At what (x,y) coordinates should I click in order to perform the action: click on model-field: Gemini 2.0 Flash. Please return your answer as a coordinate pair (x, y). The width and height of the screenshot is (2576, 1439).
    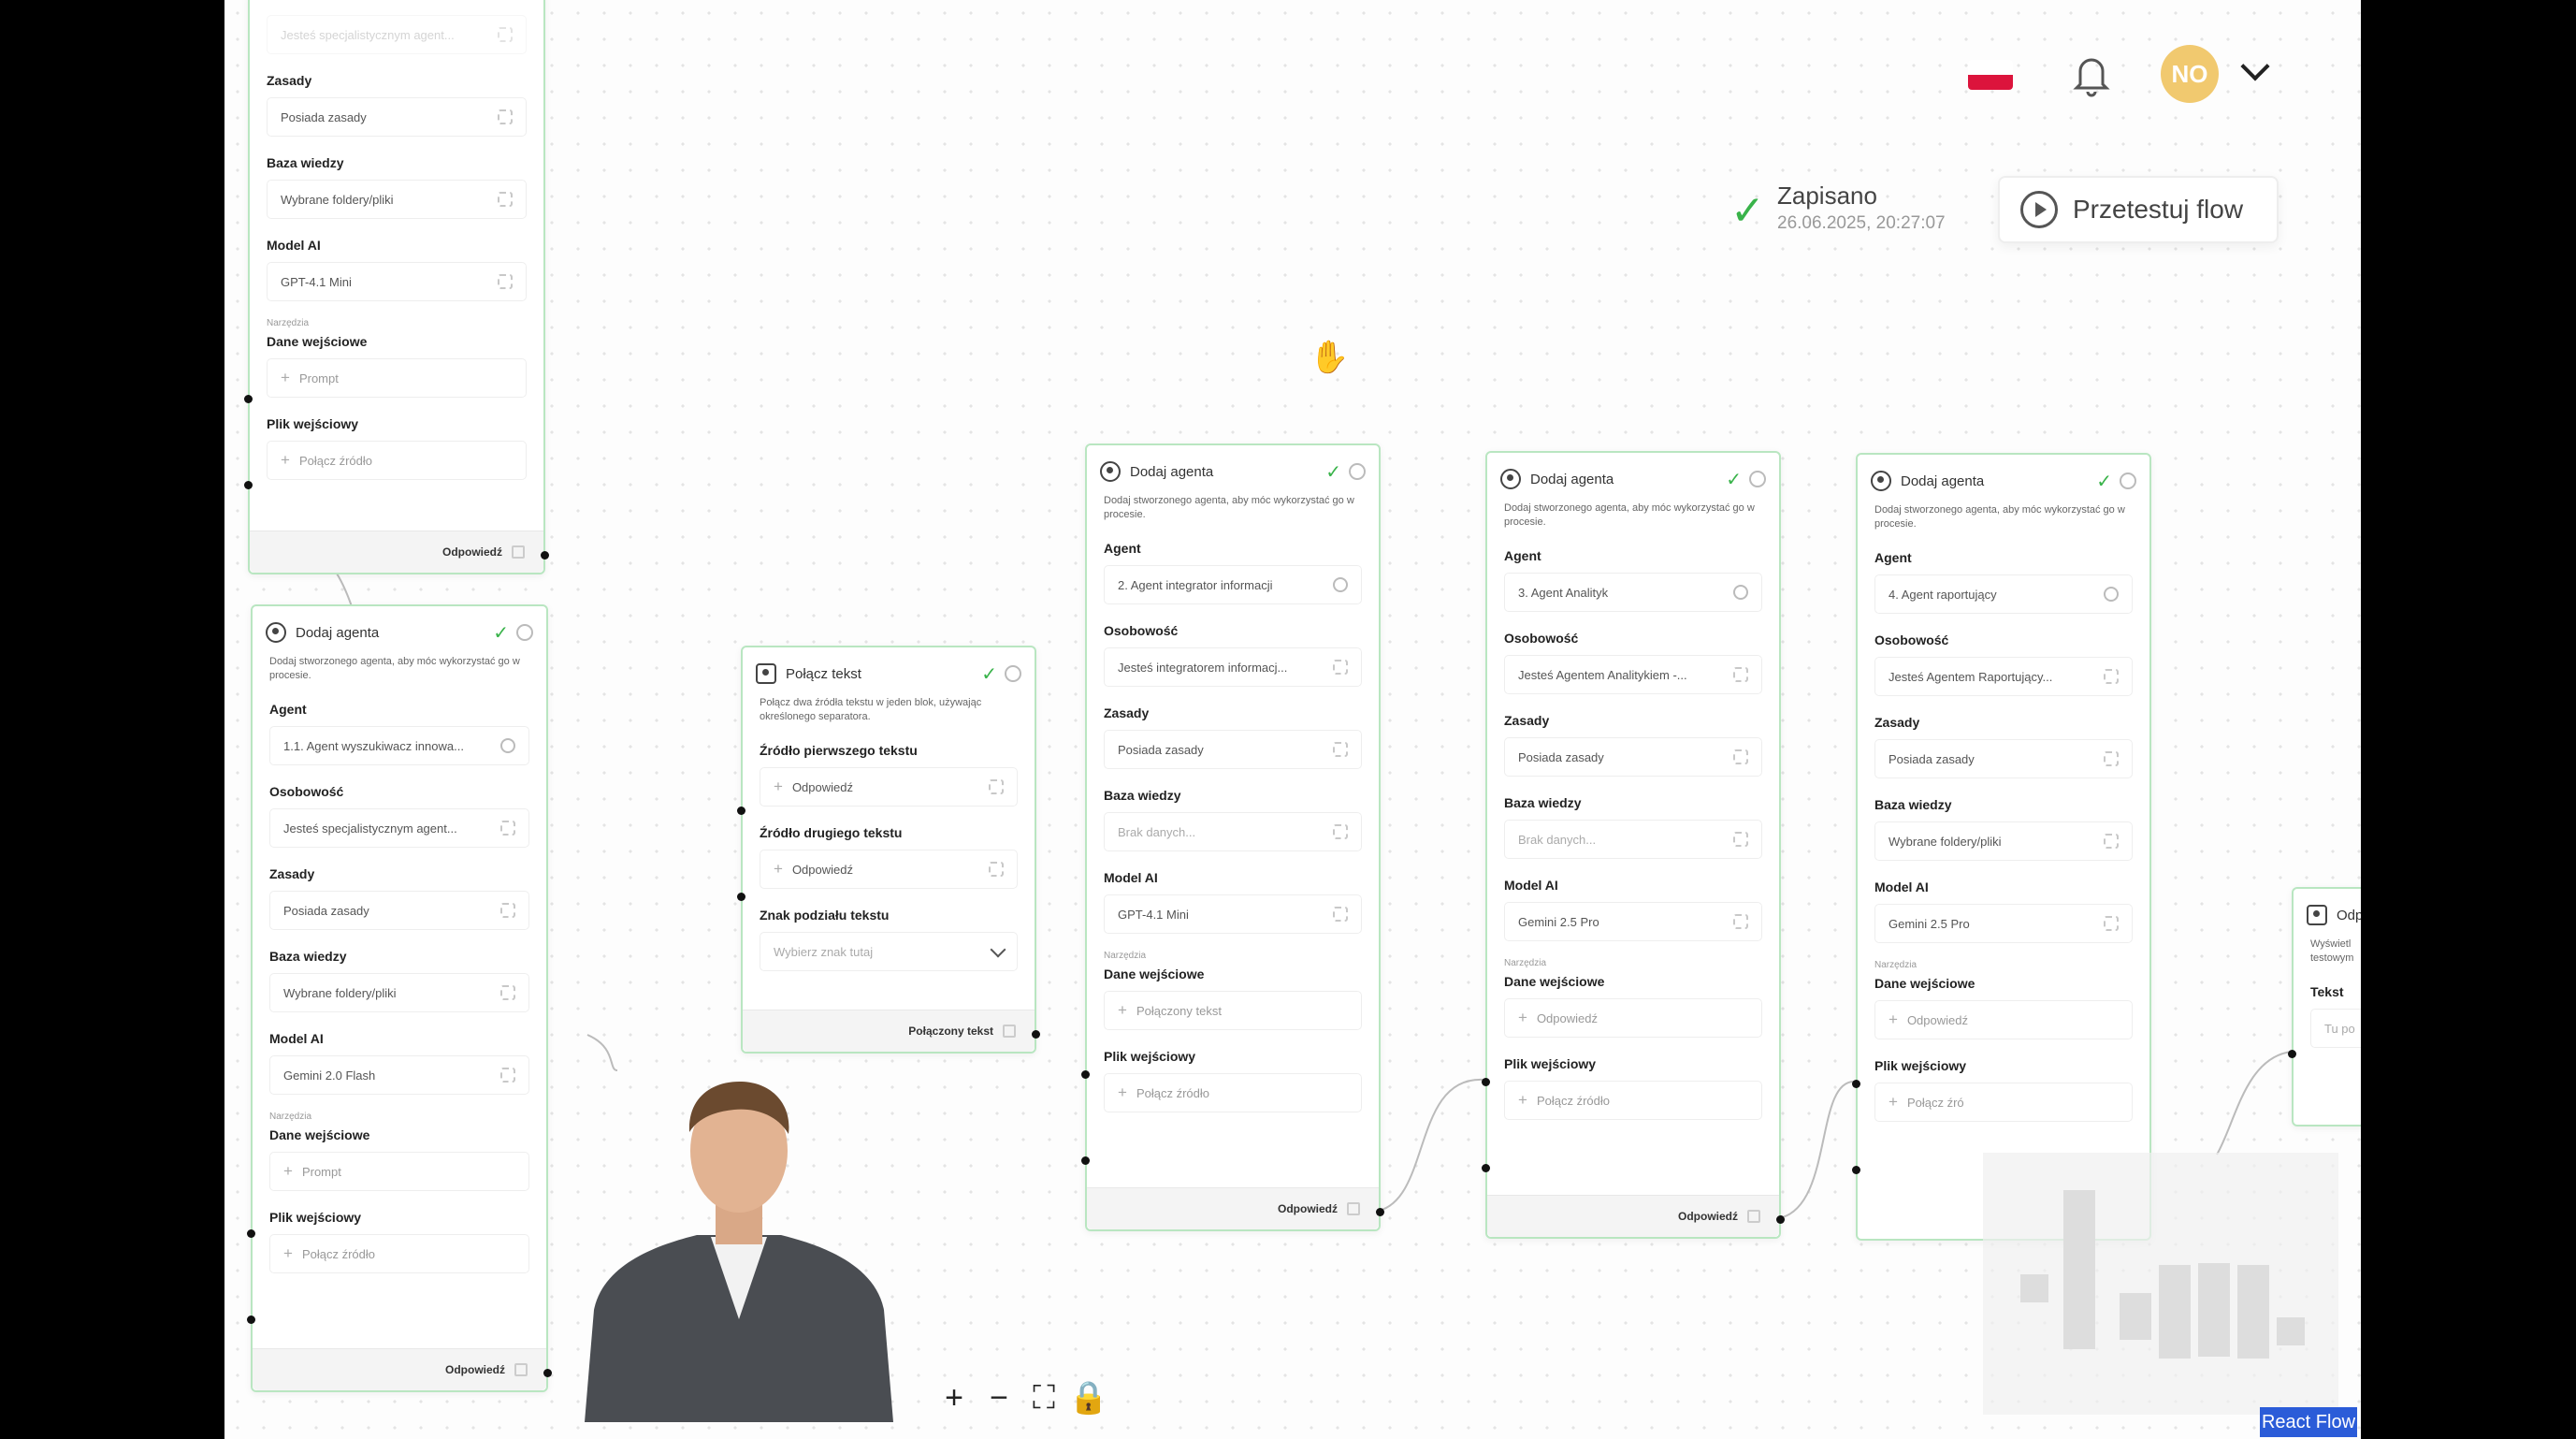
    Looking at the image, I should click on (399, 1075).